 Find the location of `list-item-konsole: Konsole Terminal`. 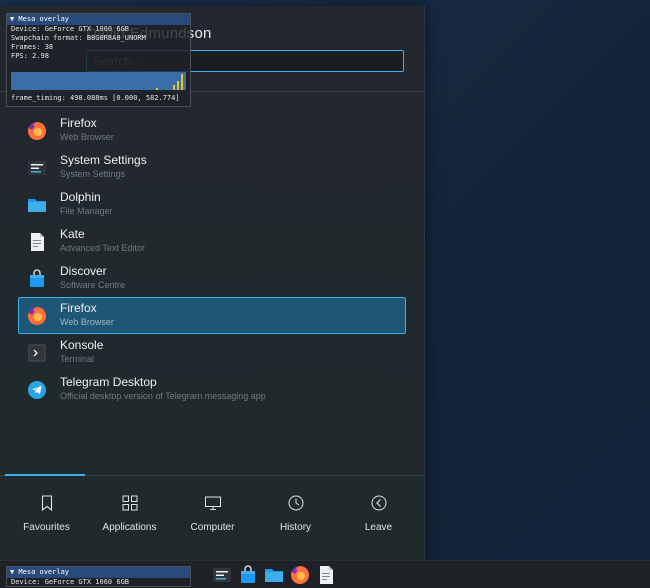

list-item-konsole: Konsole Terminal is located at coordinates (212, 352).